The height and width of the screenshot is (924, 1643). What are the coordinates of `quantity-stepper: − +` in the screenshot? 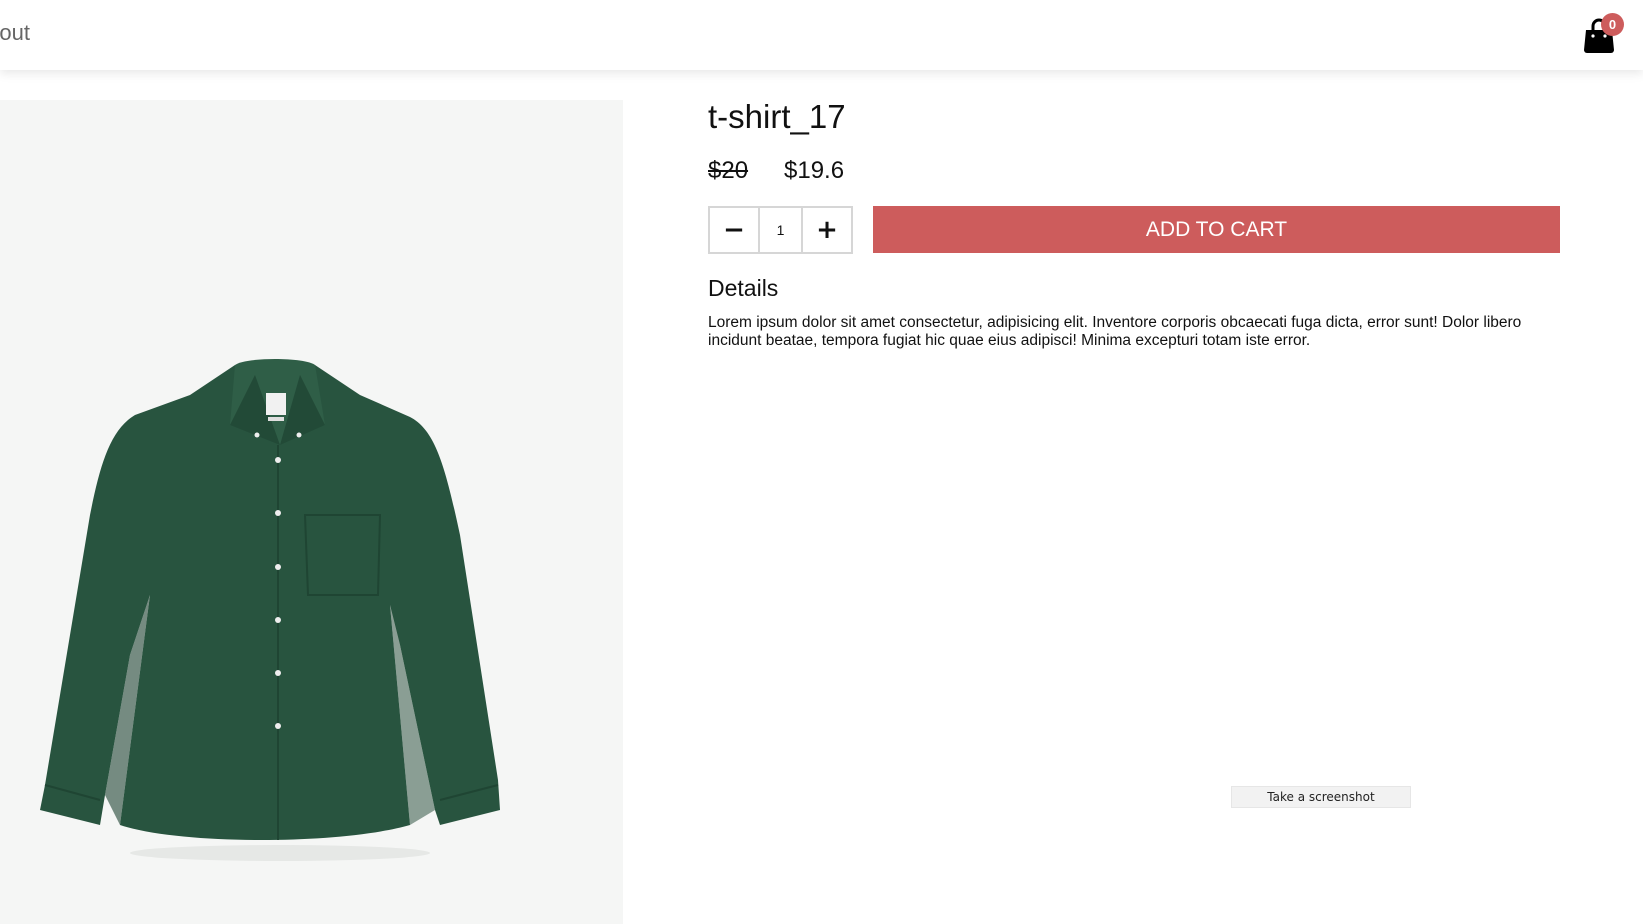 It's located at (780, 230).